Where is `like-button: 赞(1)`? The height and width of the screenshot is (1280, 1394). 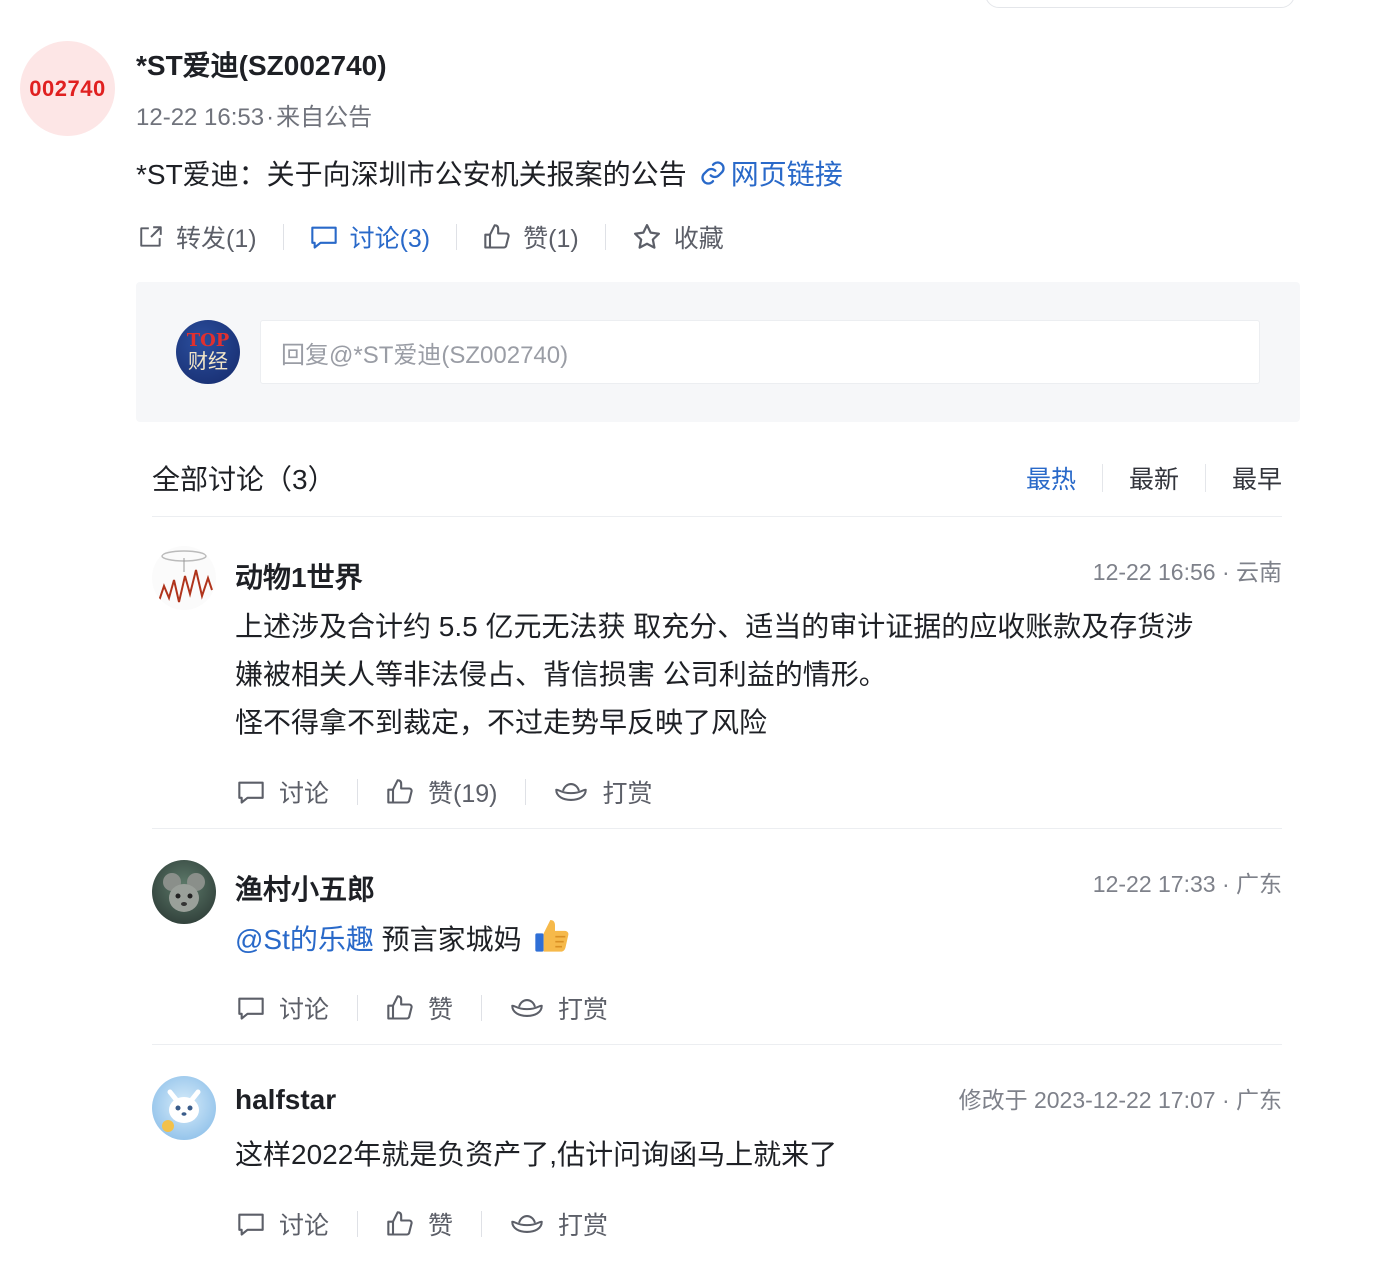 like-button: 赞(1) is located at coordinates (531, 237).